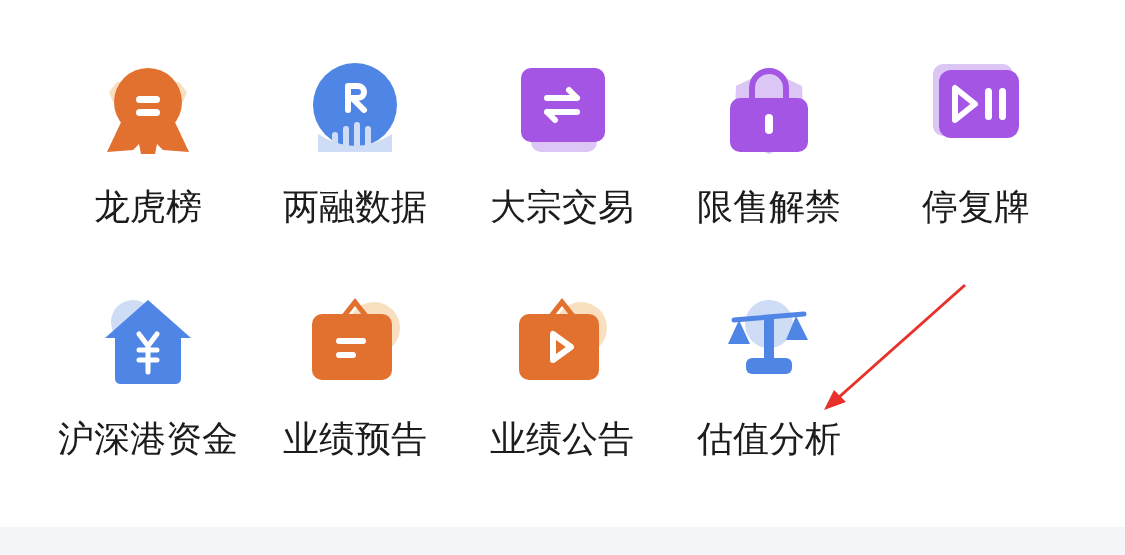 This screenshot has height=555, width=1125. Describe the element at coordinates (975, 207) in the screenshot. I see `feature-label: 停复牌` at that location.